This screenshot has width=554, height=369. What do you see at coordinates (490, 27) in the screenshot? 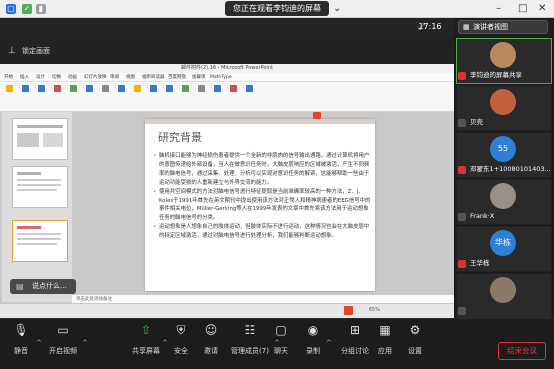
I see `speaker-view-label: 演讲者视图` at bounding box center [490, 27].